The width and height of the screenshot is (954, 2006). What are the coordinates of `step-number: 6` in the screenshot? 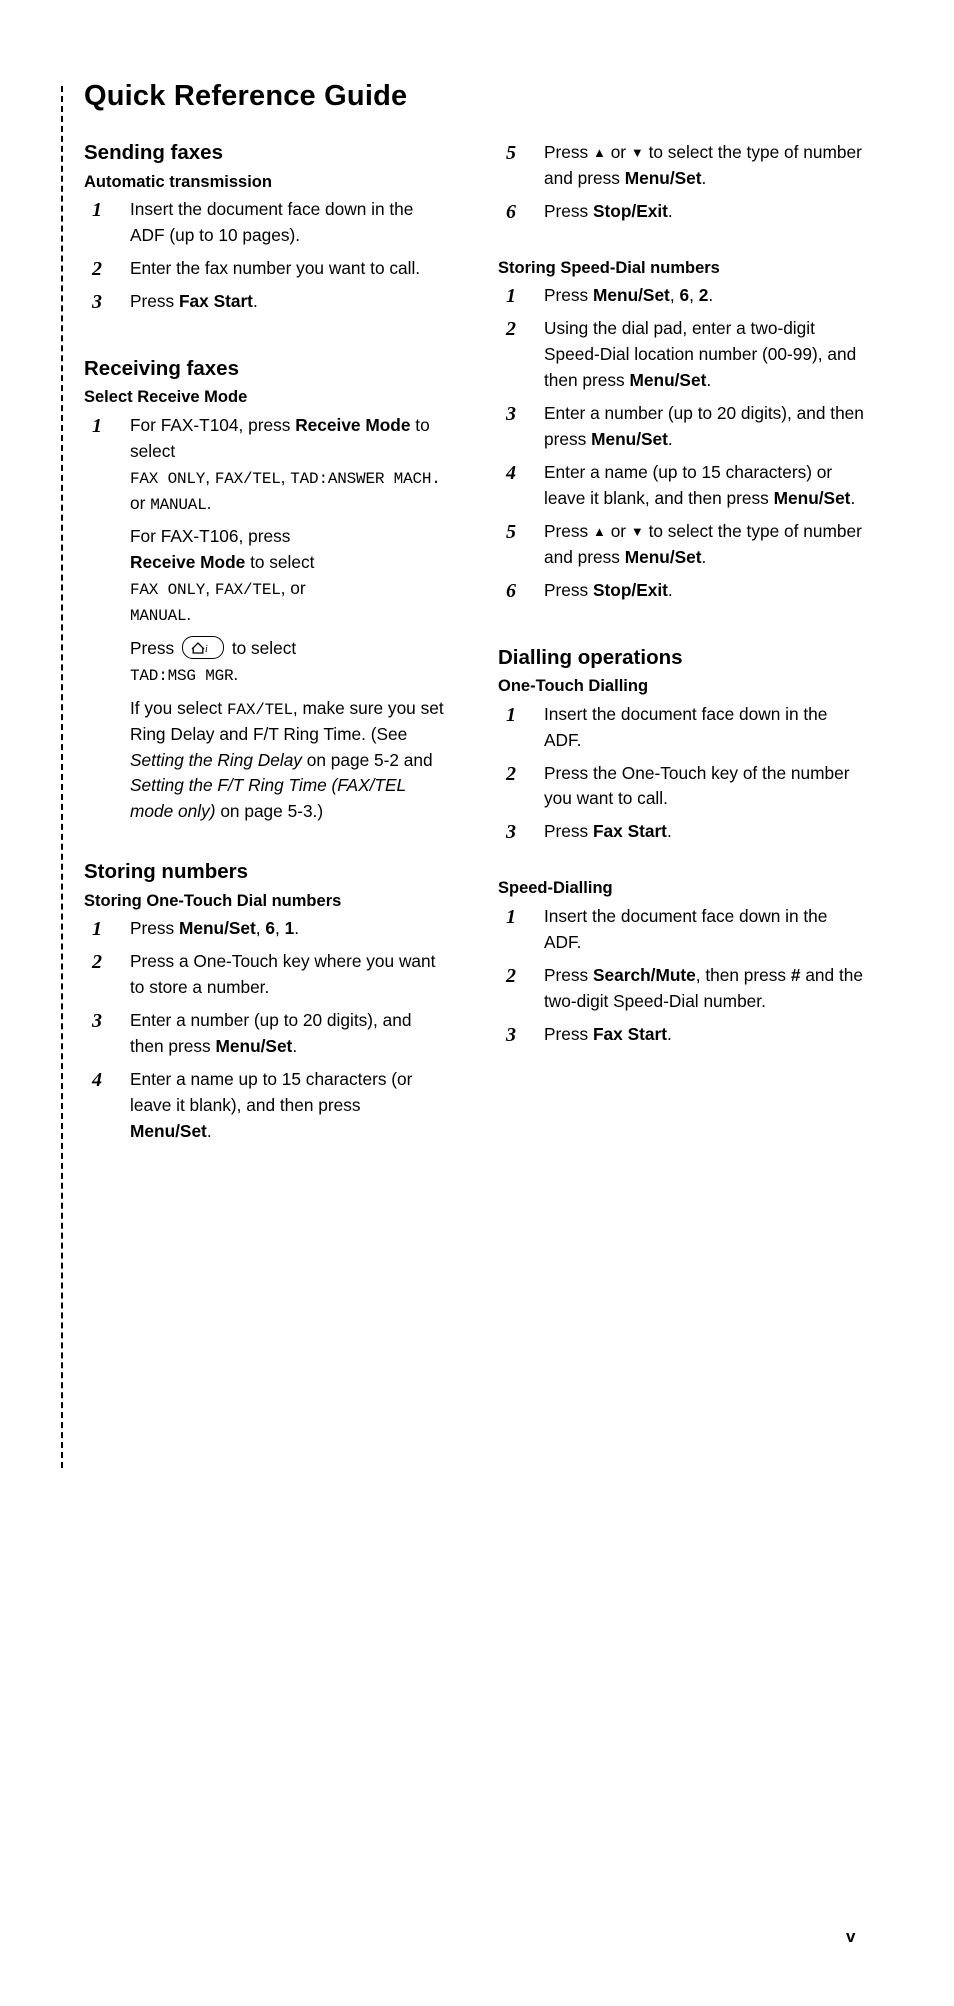 It's located at (511, 211).